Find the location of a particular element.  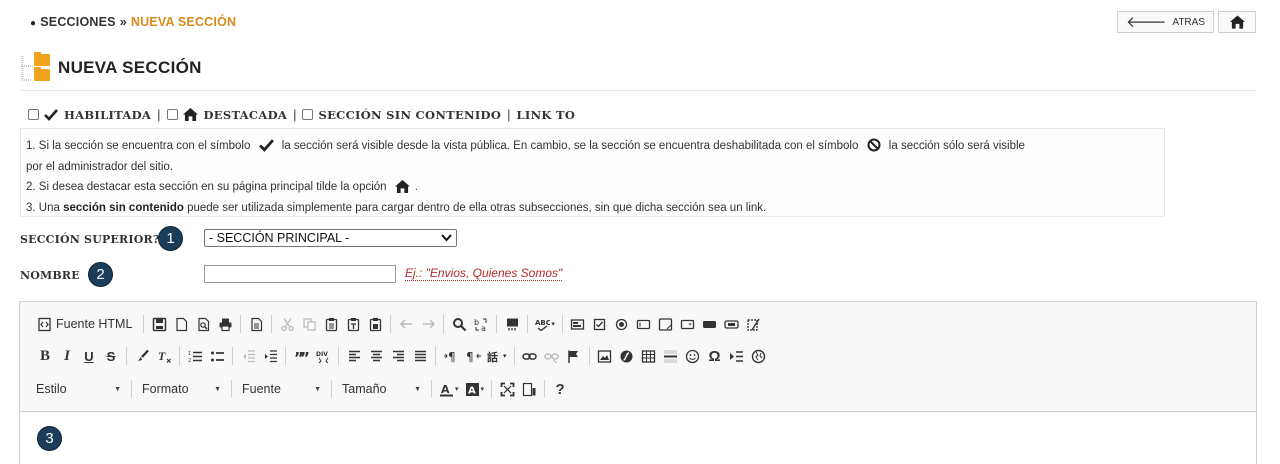

bold-button: B is located at coordinates (45, 356).